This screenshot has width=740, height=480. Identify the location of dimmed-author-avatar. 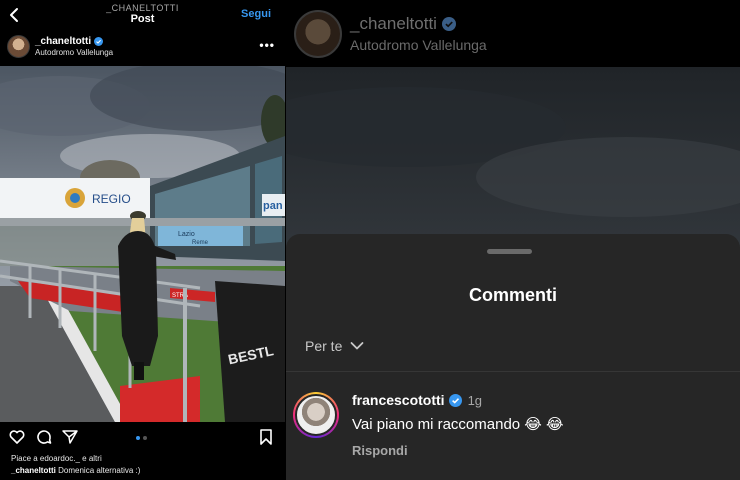
(318, 34).